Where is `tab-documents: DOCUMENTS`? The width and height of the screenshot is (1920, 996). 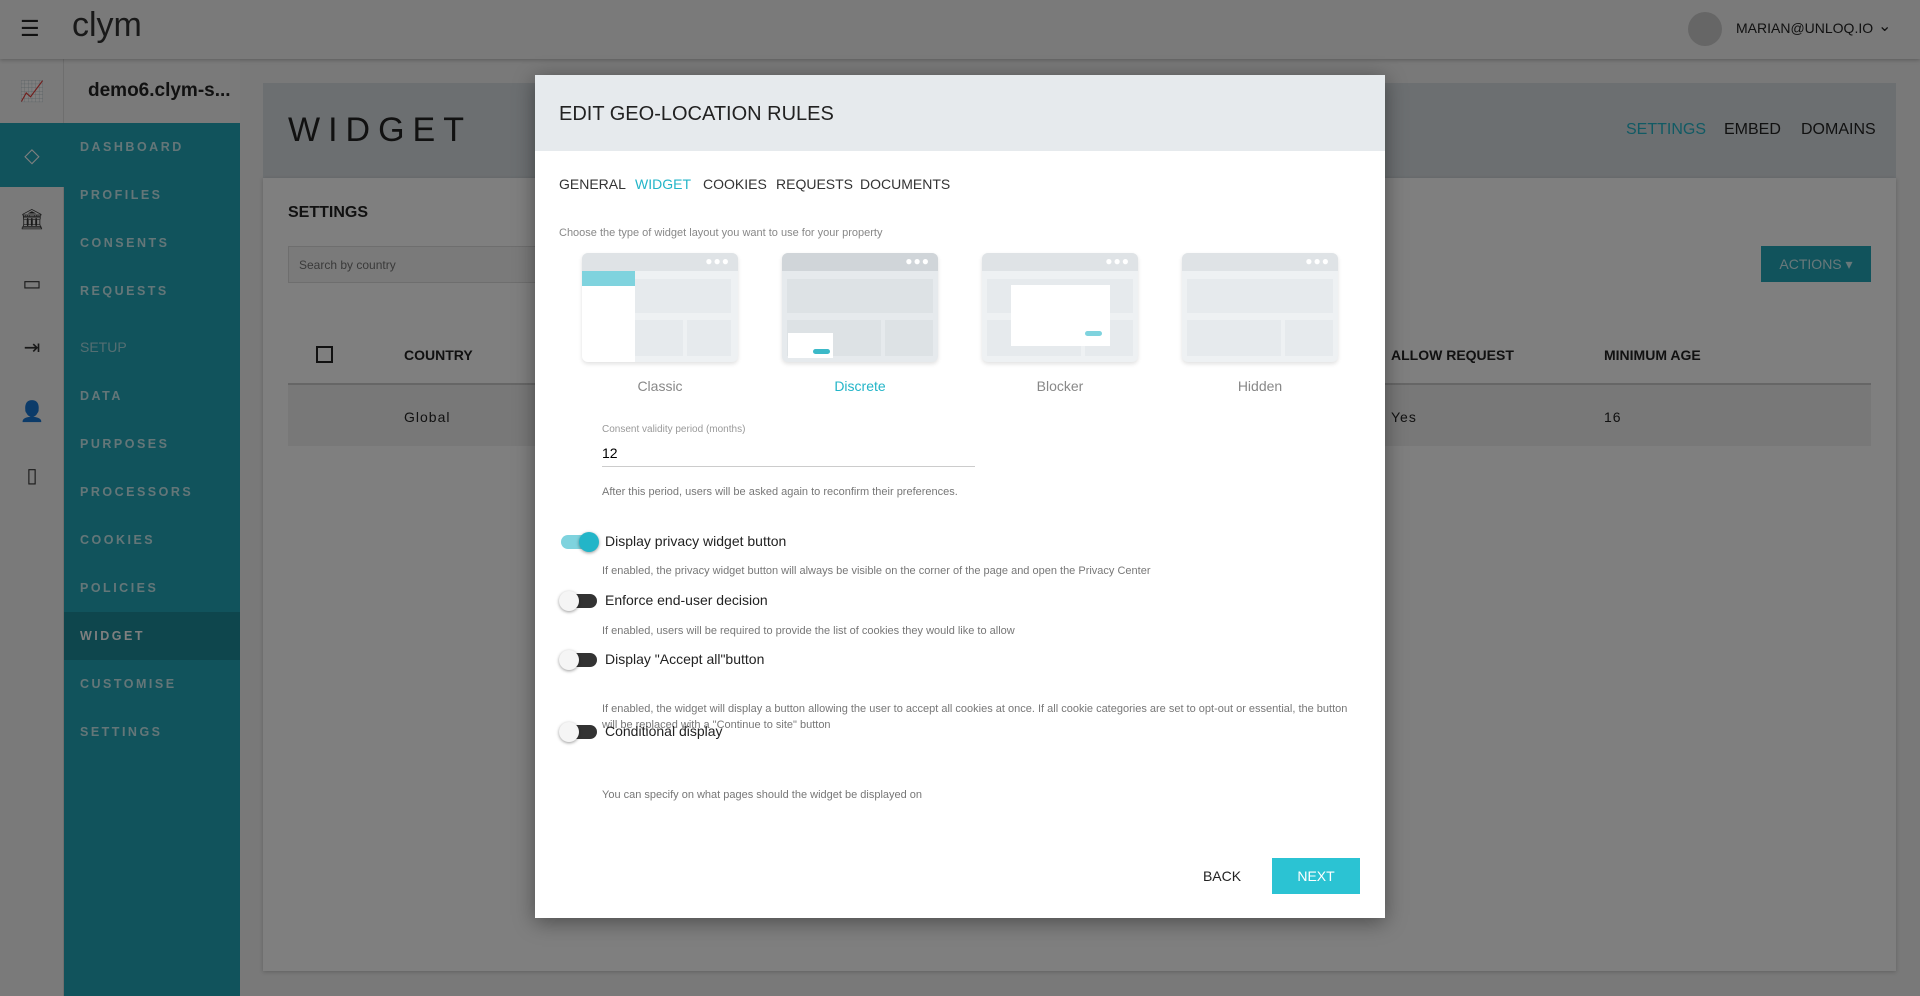 tab-documents: DOCUMENTS is located at coordinates (905, 184).